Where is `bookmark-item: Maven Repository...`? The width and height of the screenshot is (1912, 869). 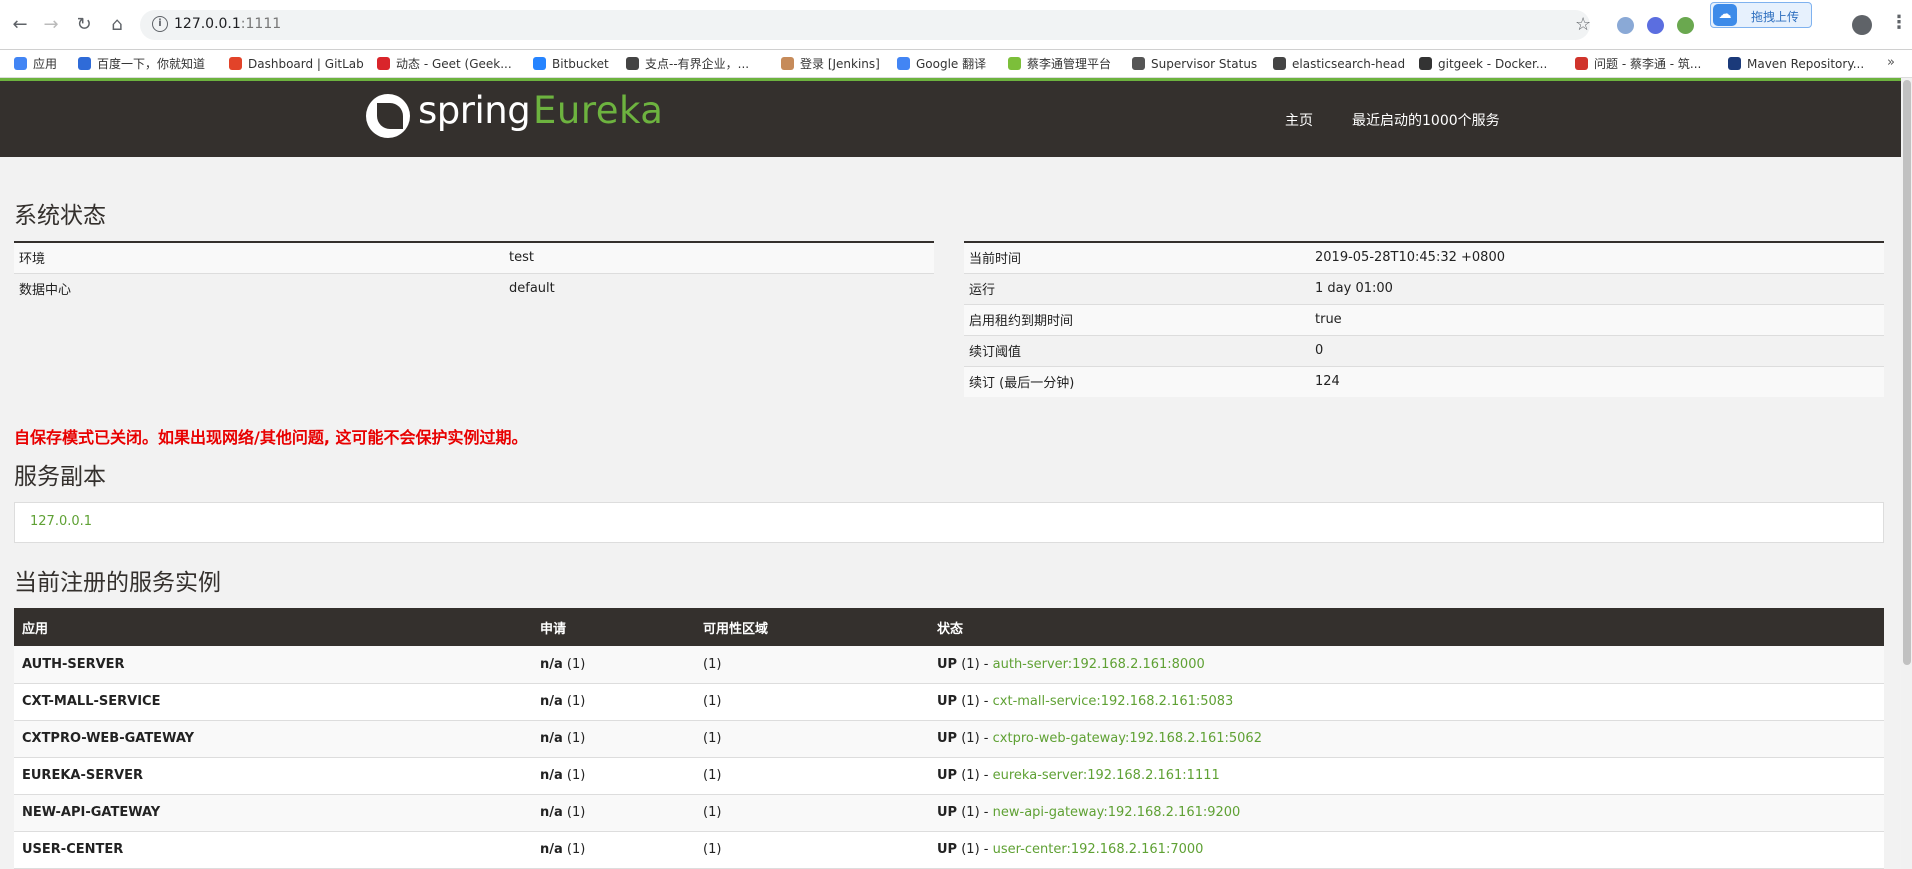
bookmark-item: Maven Repository... is located at coordinates (1796, 64).